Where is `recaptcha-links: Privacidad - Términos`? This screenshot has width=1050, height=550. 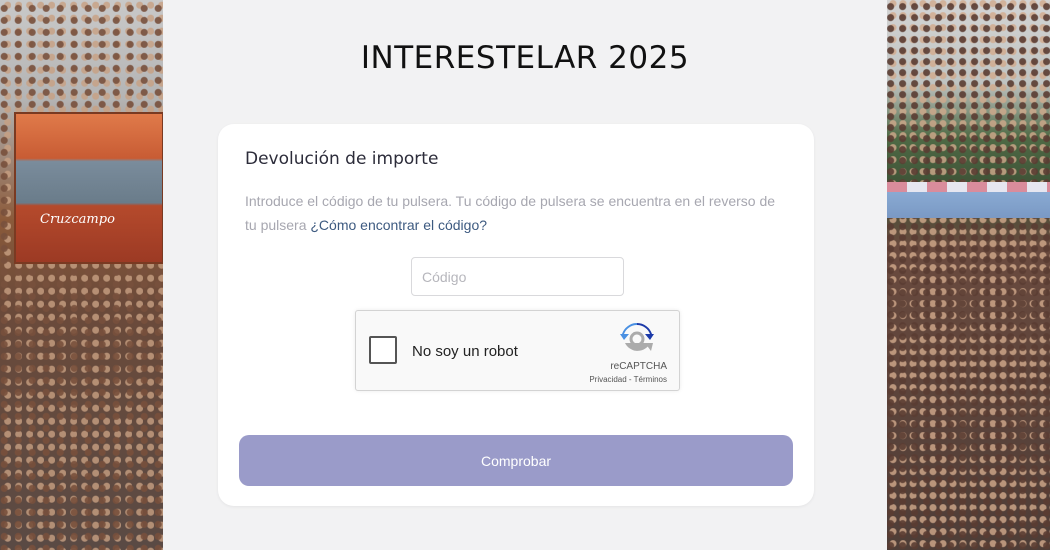 recaptcha-links: Privacidad - Términos is located at coordinates (628, 379).